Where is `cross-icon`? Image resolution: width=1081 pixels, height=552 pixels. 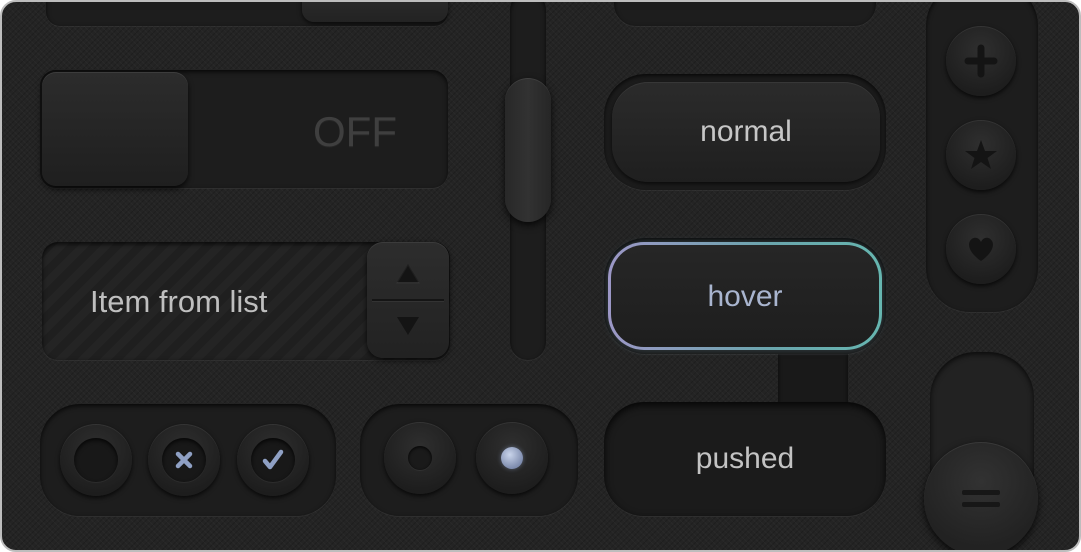
cross-icon is located at coordinates (184, 460).